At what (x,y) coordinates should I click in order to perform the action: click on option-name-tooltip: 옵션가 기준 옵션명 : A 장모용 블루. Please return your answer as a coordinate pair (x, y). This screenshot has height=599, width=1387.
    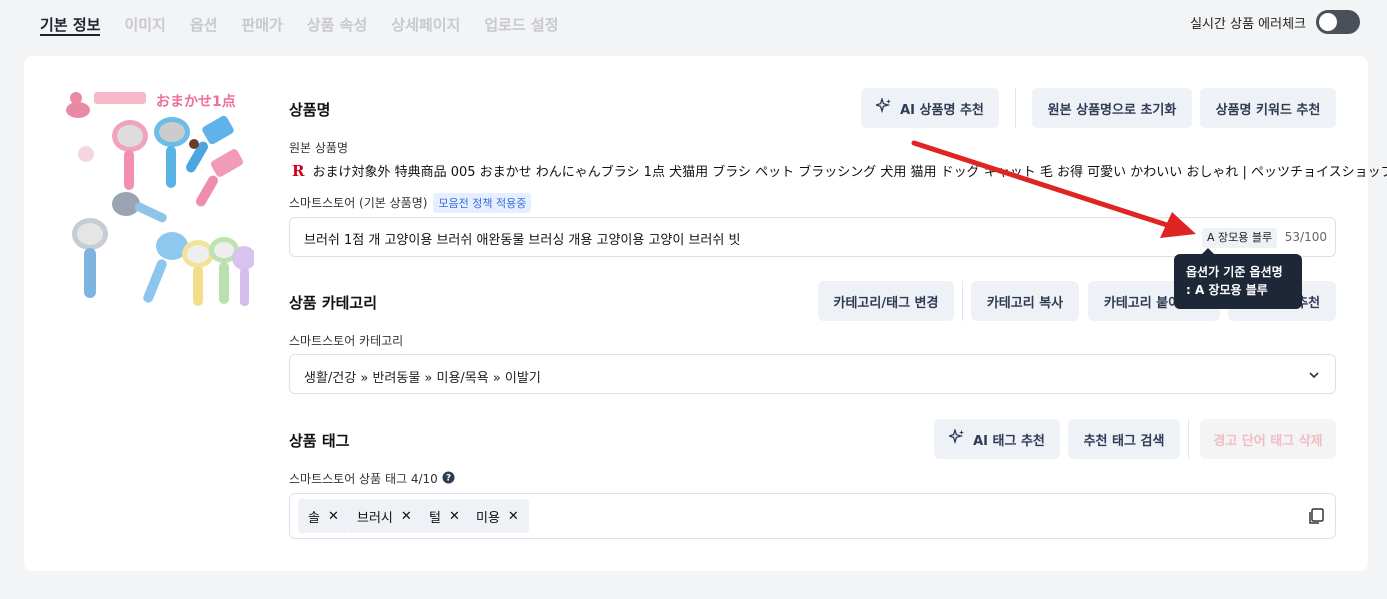
    Looking at the image, I should click on (1238, 278).